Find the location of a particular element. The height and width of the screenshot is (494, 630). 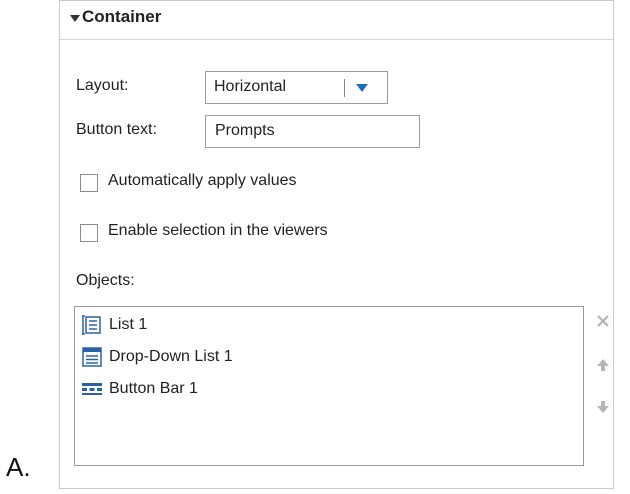

option-label: A. is located at coordinates (18, 467).